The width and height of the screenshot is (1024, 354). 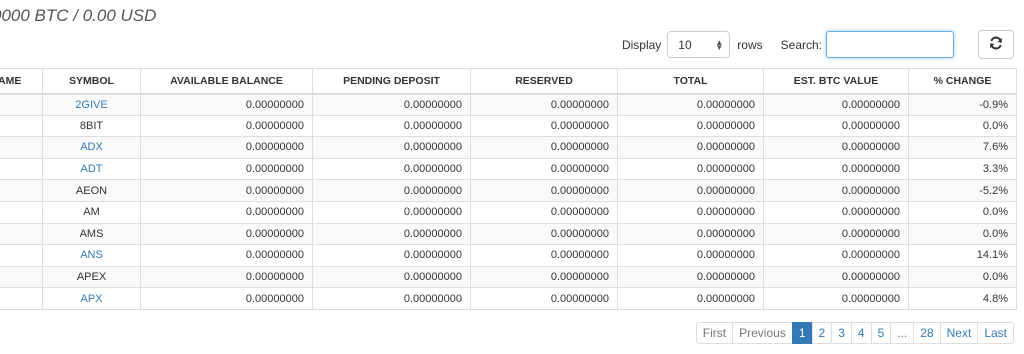 I want to click on search-label: Search:, so click(x=801, y=44).